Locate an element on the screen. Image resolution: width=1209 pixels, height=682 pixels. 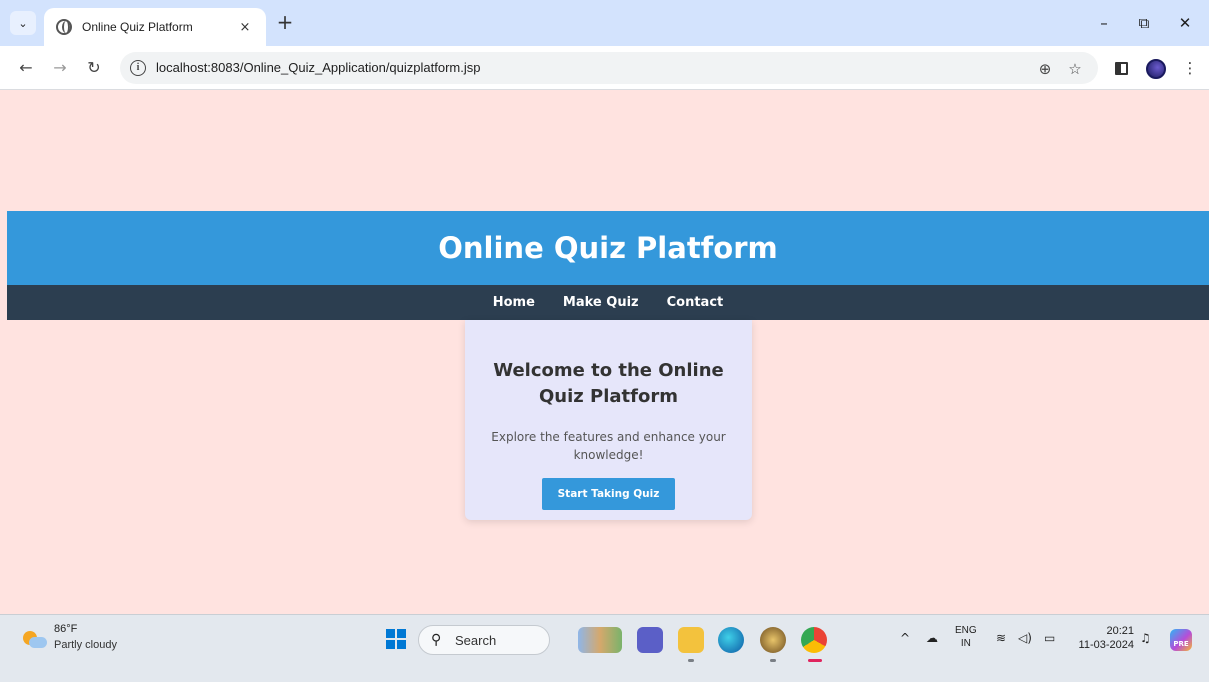
windows-start-icon is located at coordinates (396, 639).